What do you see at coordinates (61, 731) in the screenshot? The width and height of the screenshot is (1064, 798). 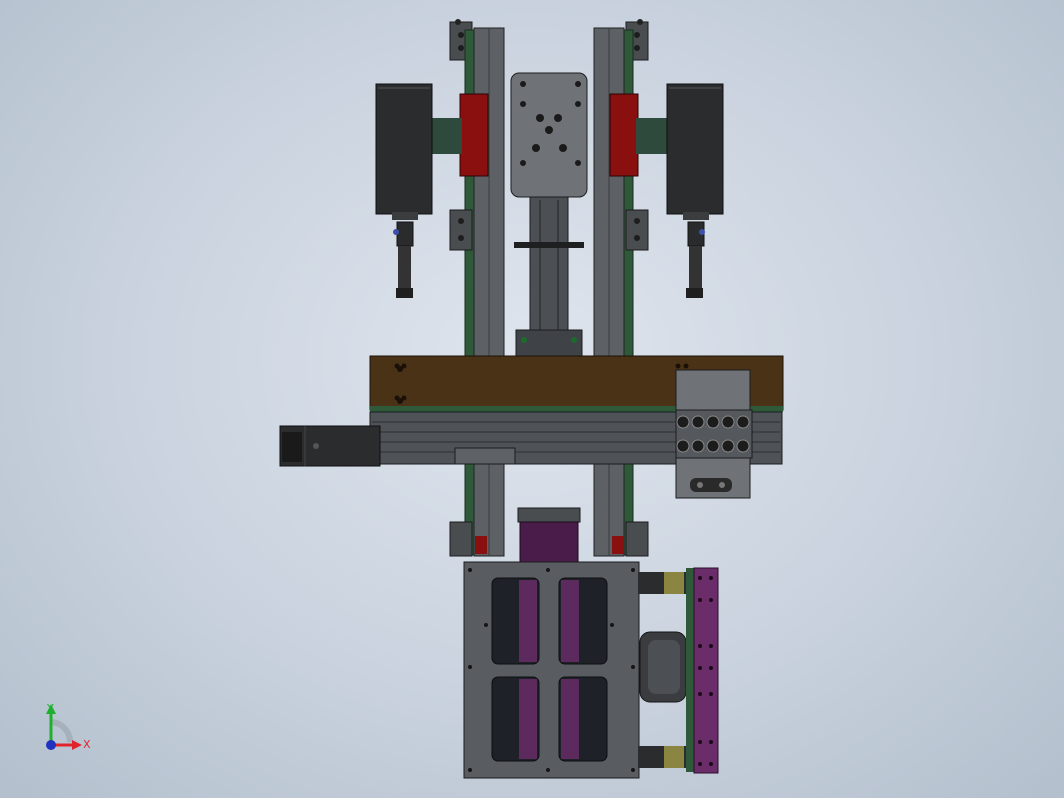 I see `triad-arc-icon` at bounding box center [61, 731].